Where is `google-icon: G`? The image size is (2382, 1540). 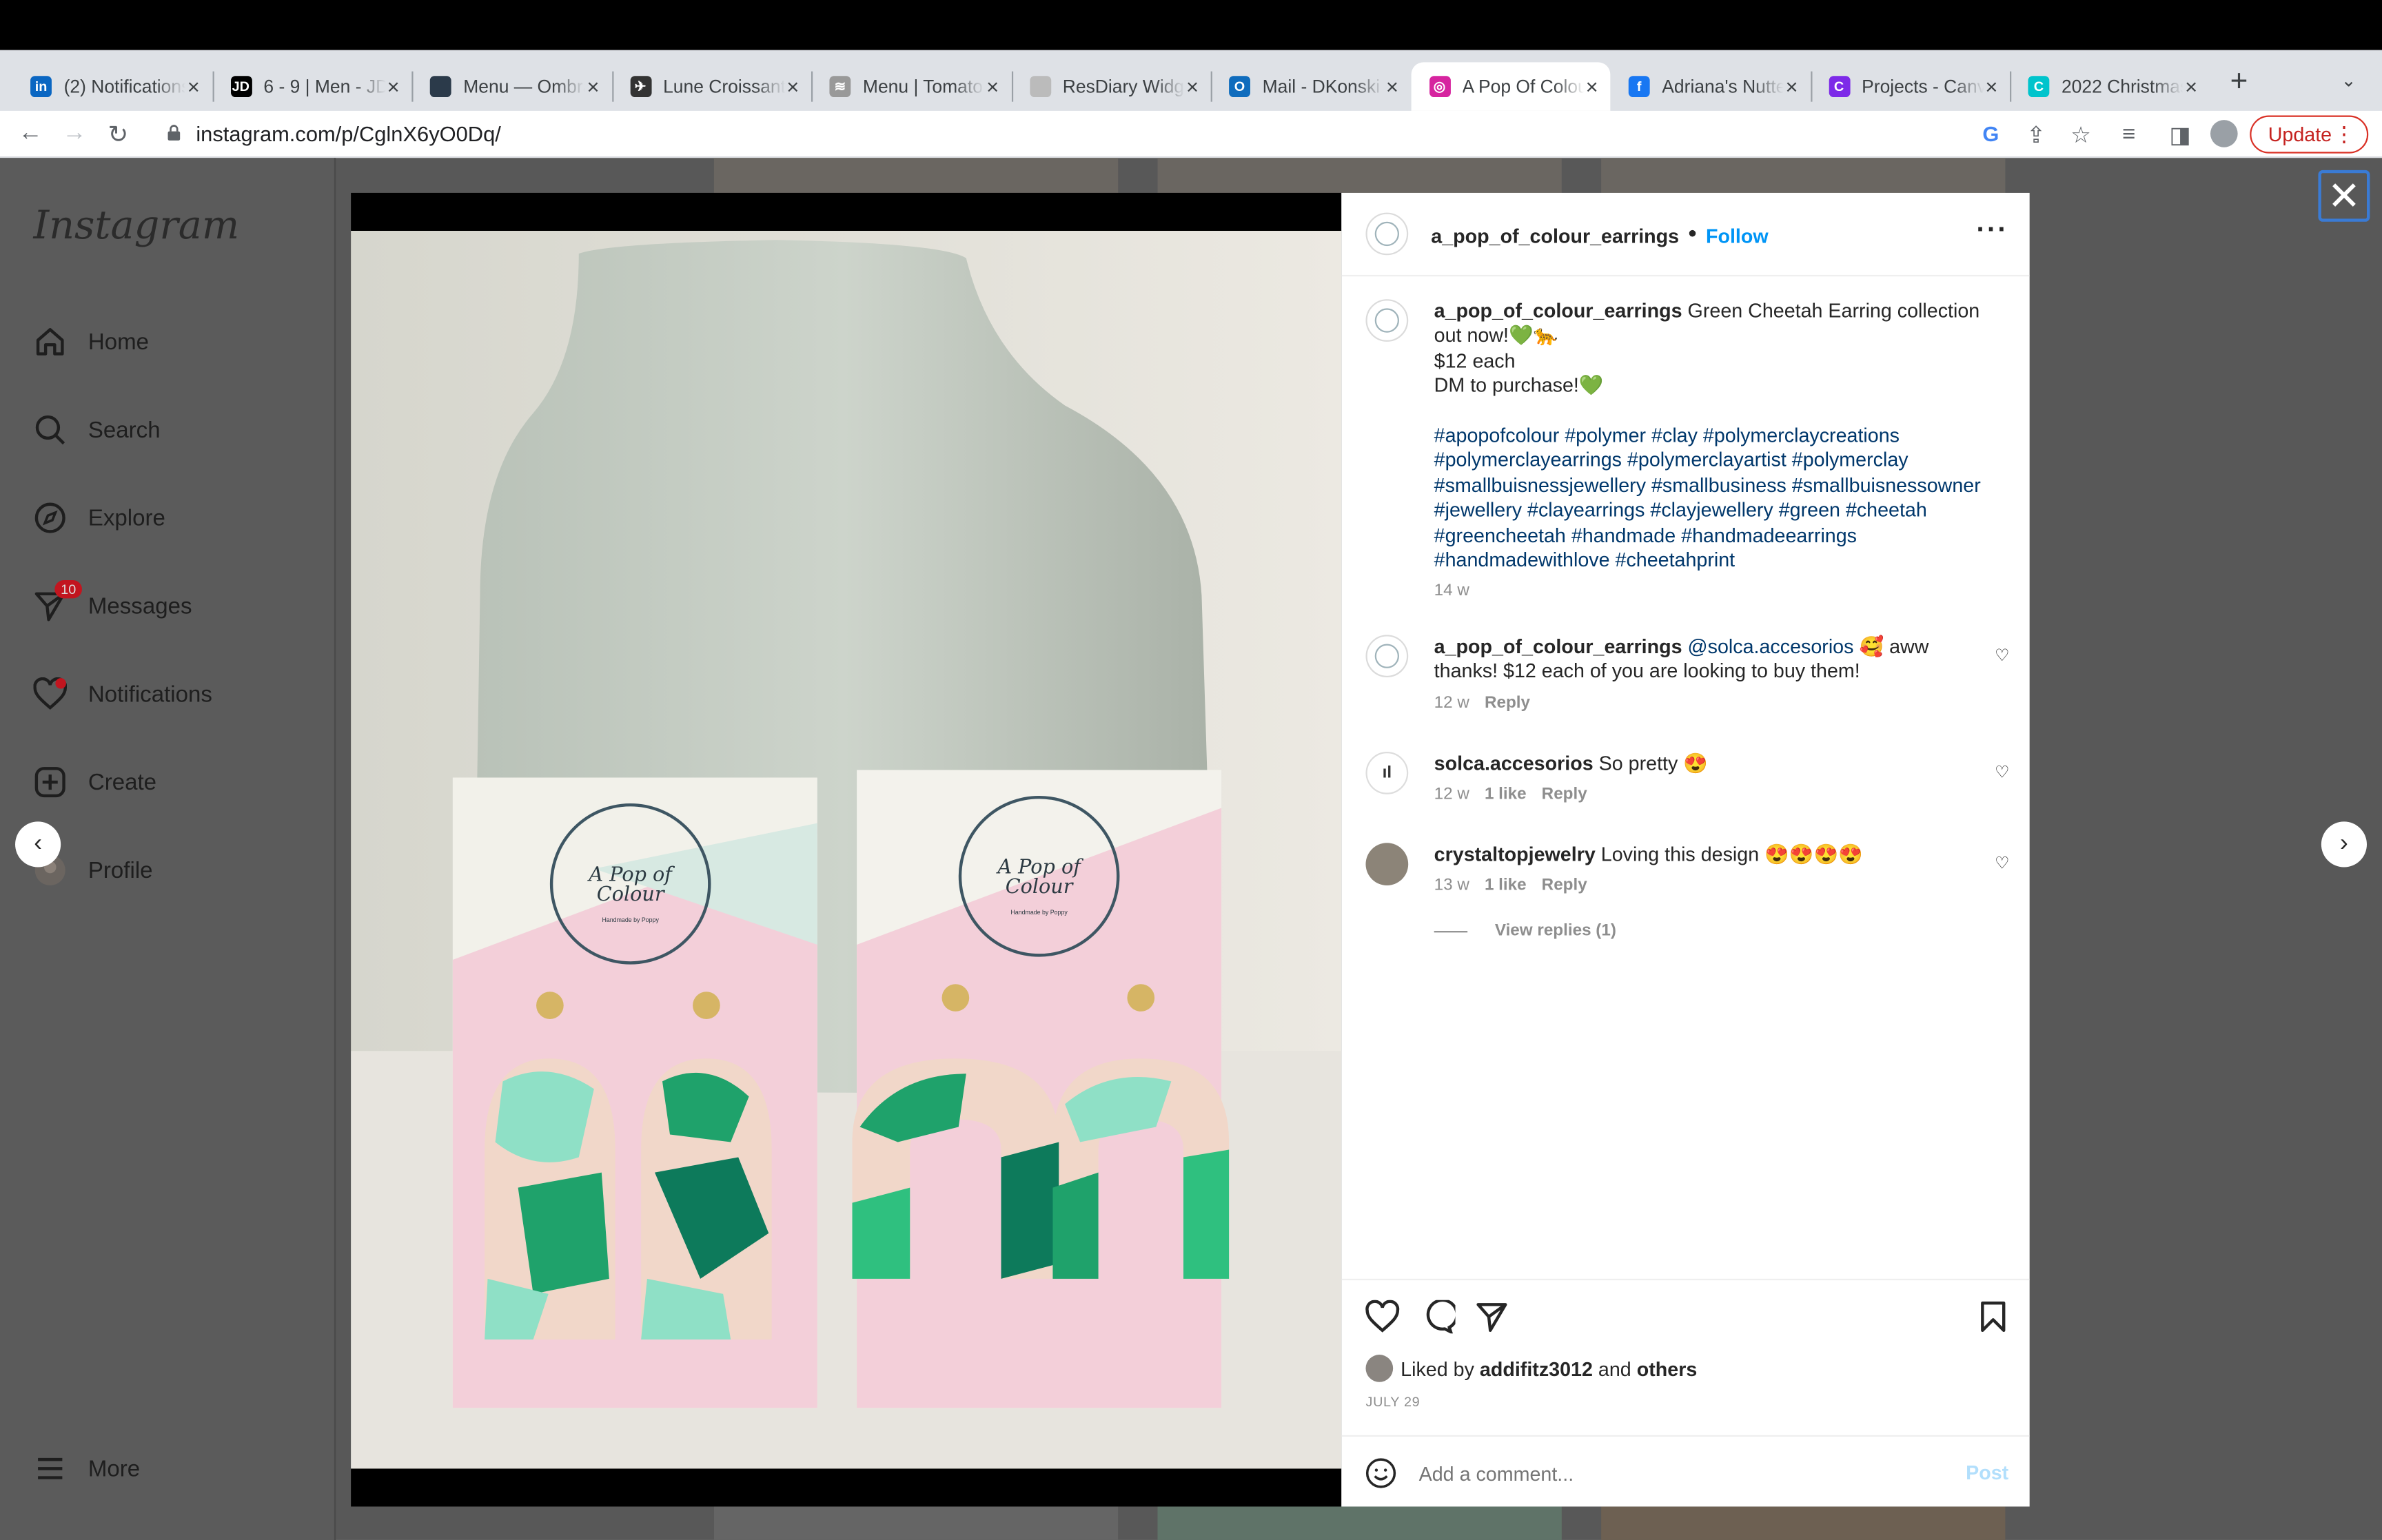 google-icon: G is located at coordinates (1991, 133).